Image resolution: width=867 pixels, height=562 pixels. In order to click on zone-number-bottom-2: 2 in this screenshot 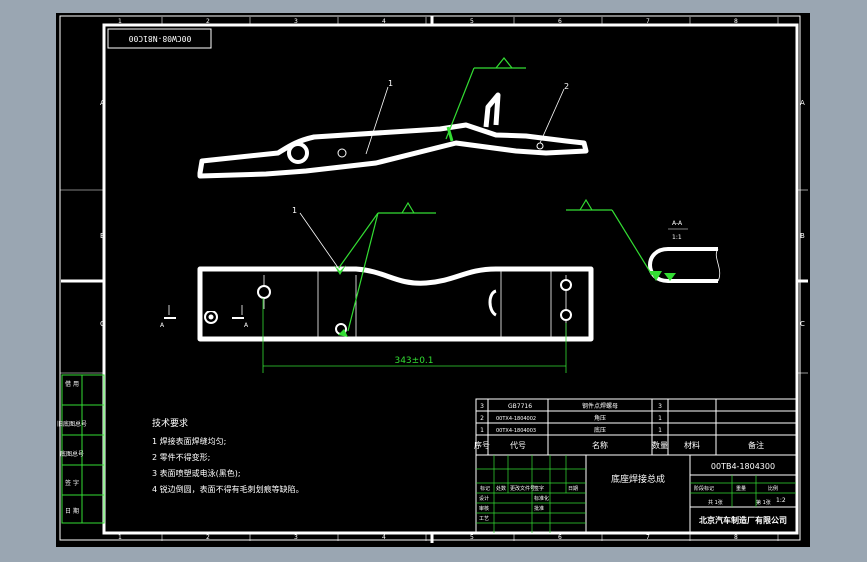, I will do `click(208, 537)`.